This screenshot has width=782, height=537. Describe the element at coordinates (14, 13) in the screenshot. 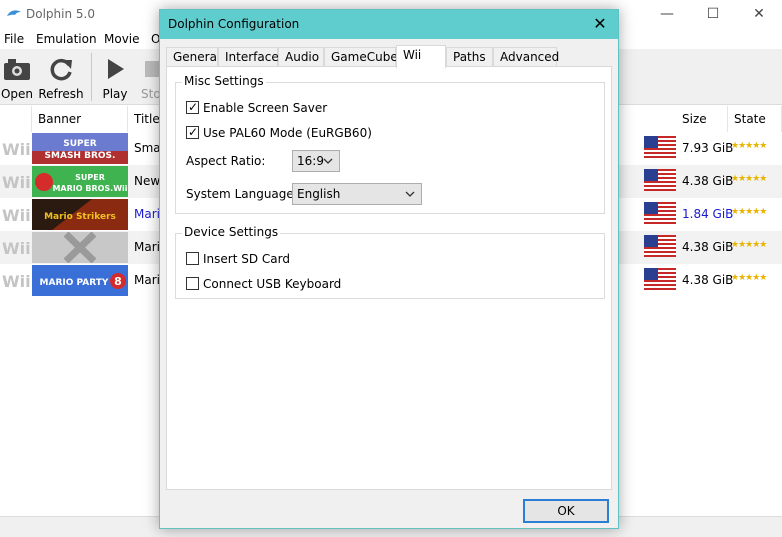

I see `dolphin-logo-icon` at that location.